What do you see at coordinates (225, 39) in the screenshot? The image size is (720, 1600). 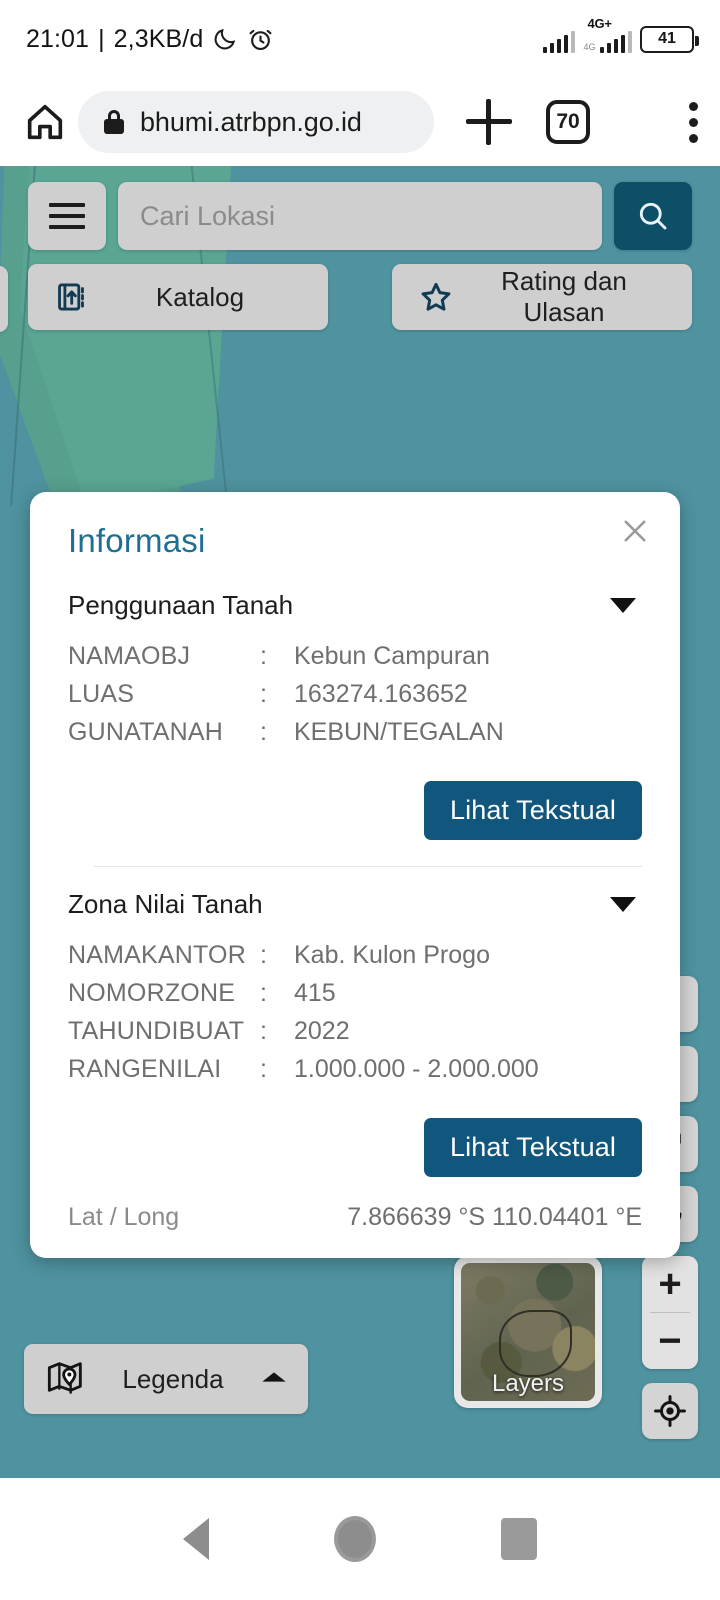 I see `moon-icon` at bounding box center [225, 39].